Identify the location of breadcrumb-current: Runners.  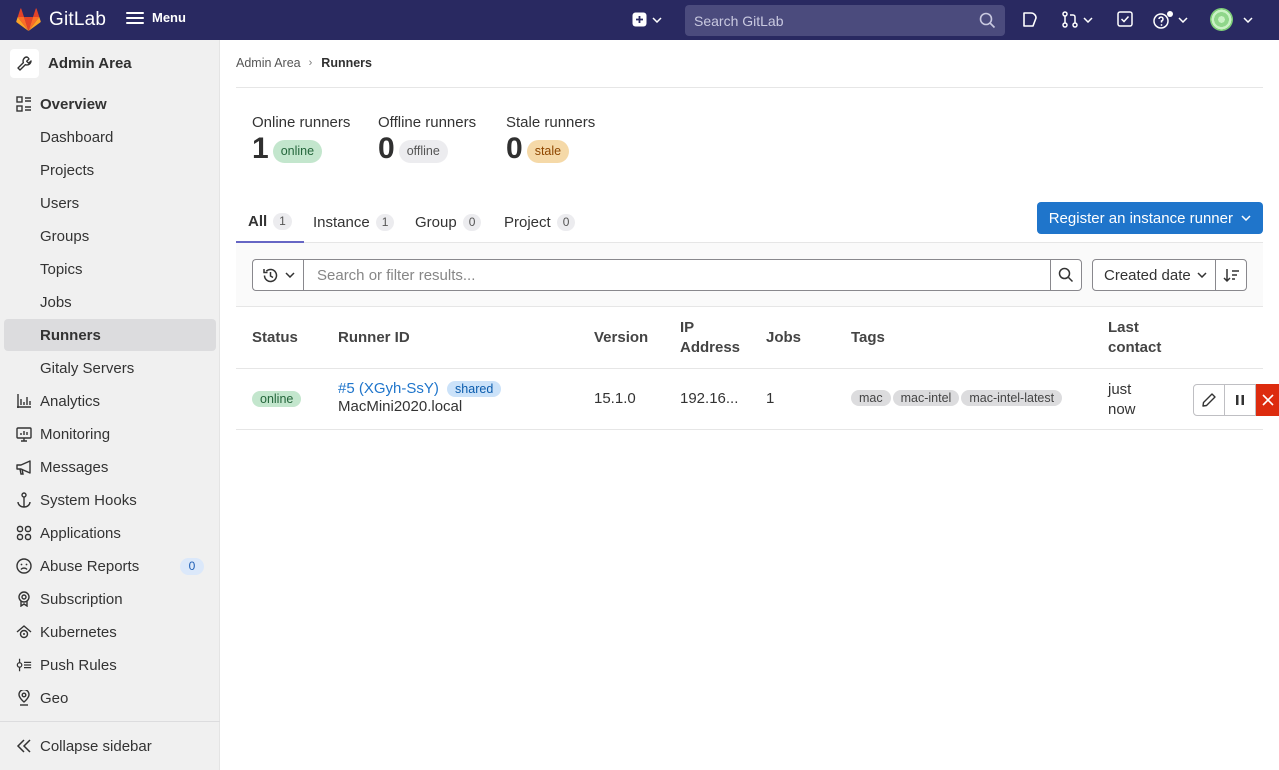
(346, 63).